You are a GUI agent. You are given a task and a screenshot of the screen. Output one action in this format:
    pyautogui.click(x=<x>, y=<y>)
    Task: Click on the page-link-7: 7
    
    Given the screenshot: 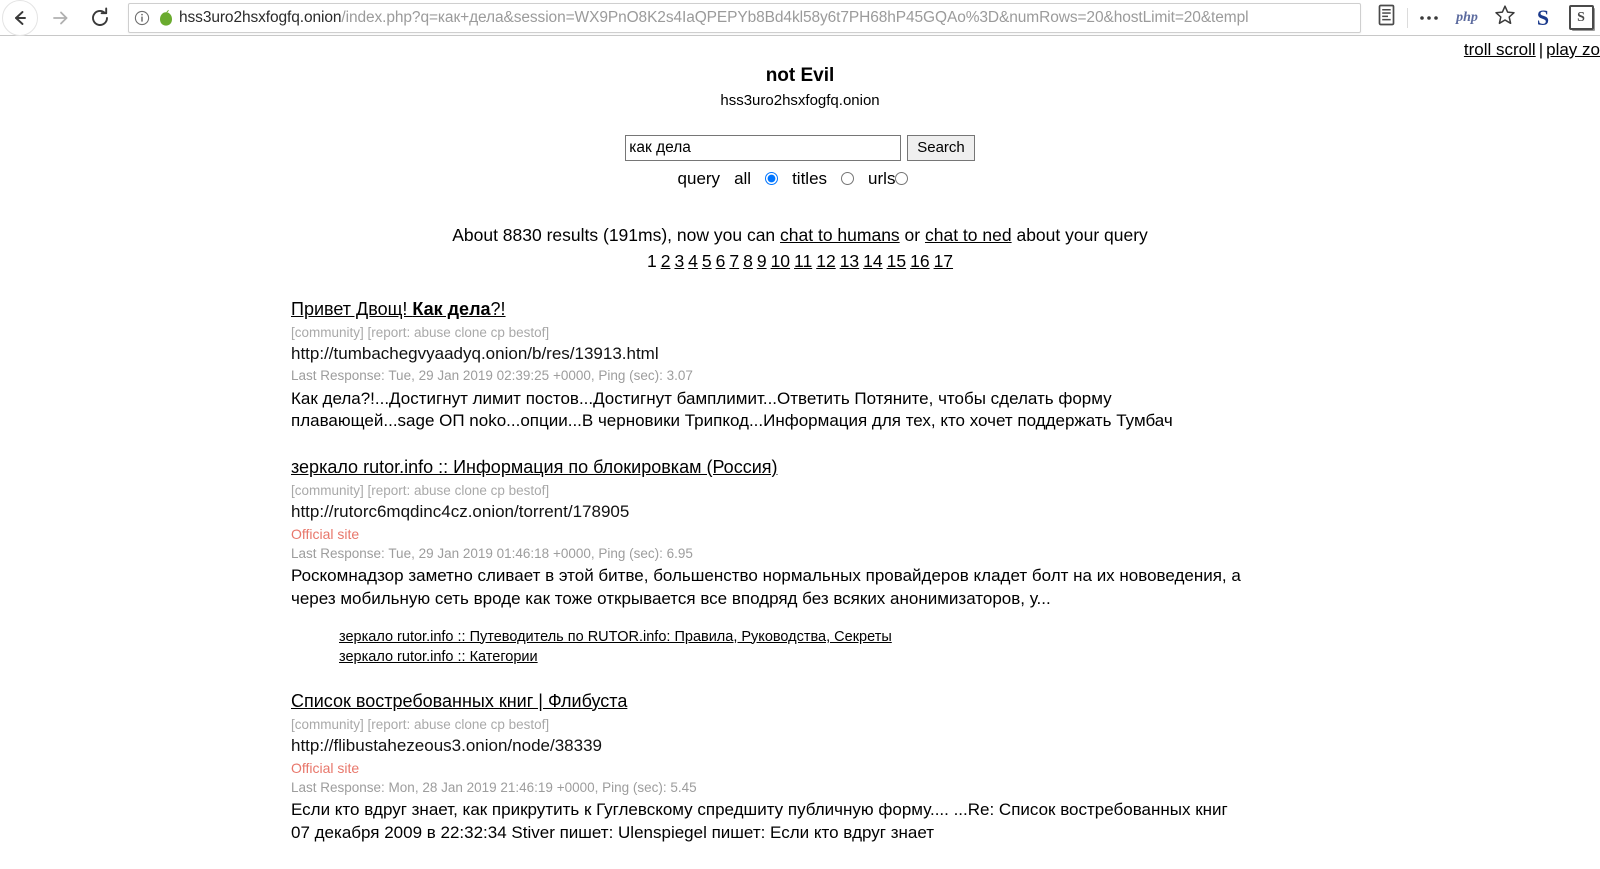 What is the action you would take?
    pyautogui.click(x=734, y=261)
    